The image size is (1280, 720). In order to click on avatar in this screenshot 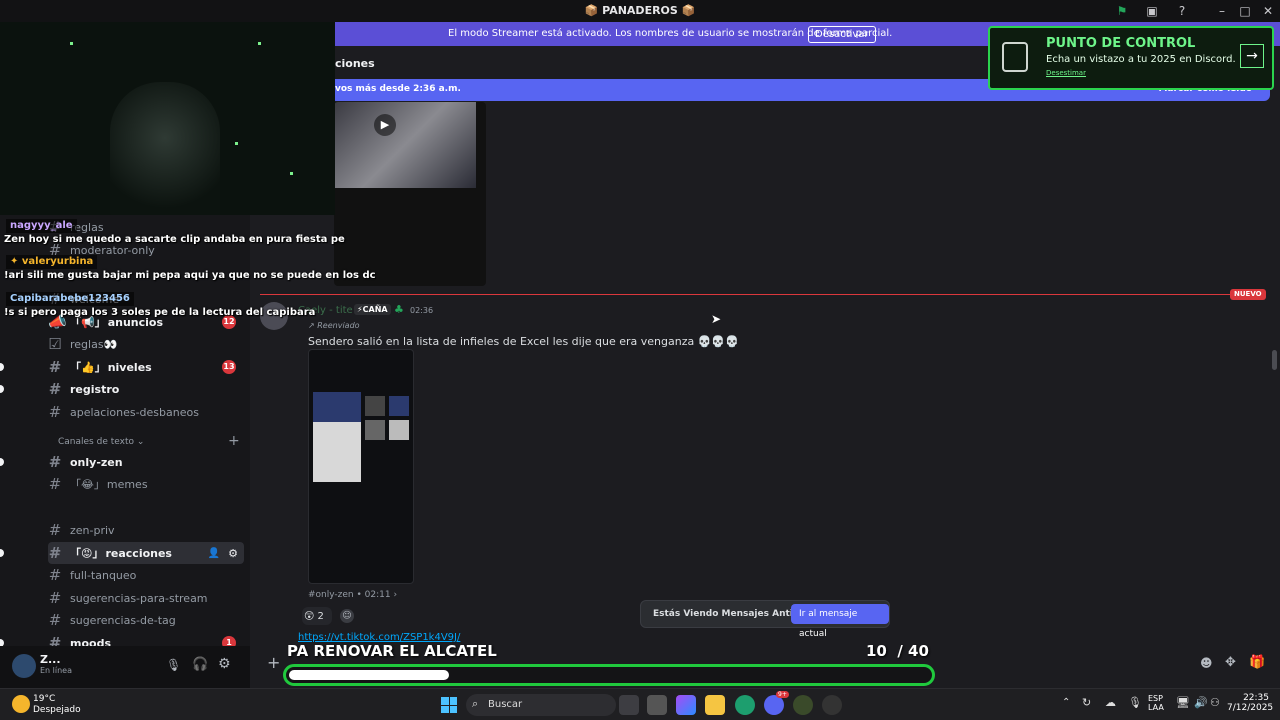, I will do `click(24, 666)`.